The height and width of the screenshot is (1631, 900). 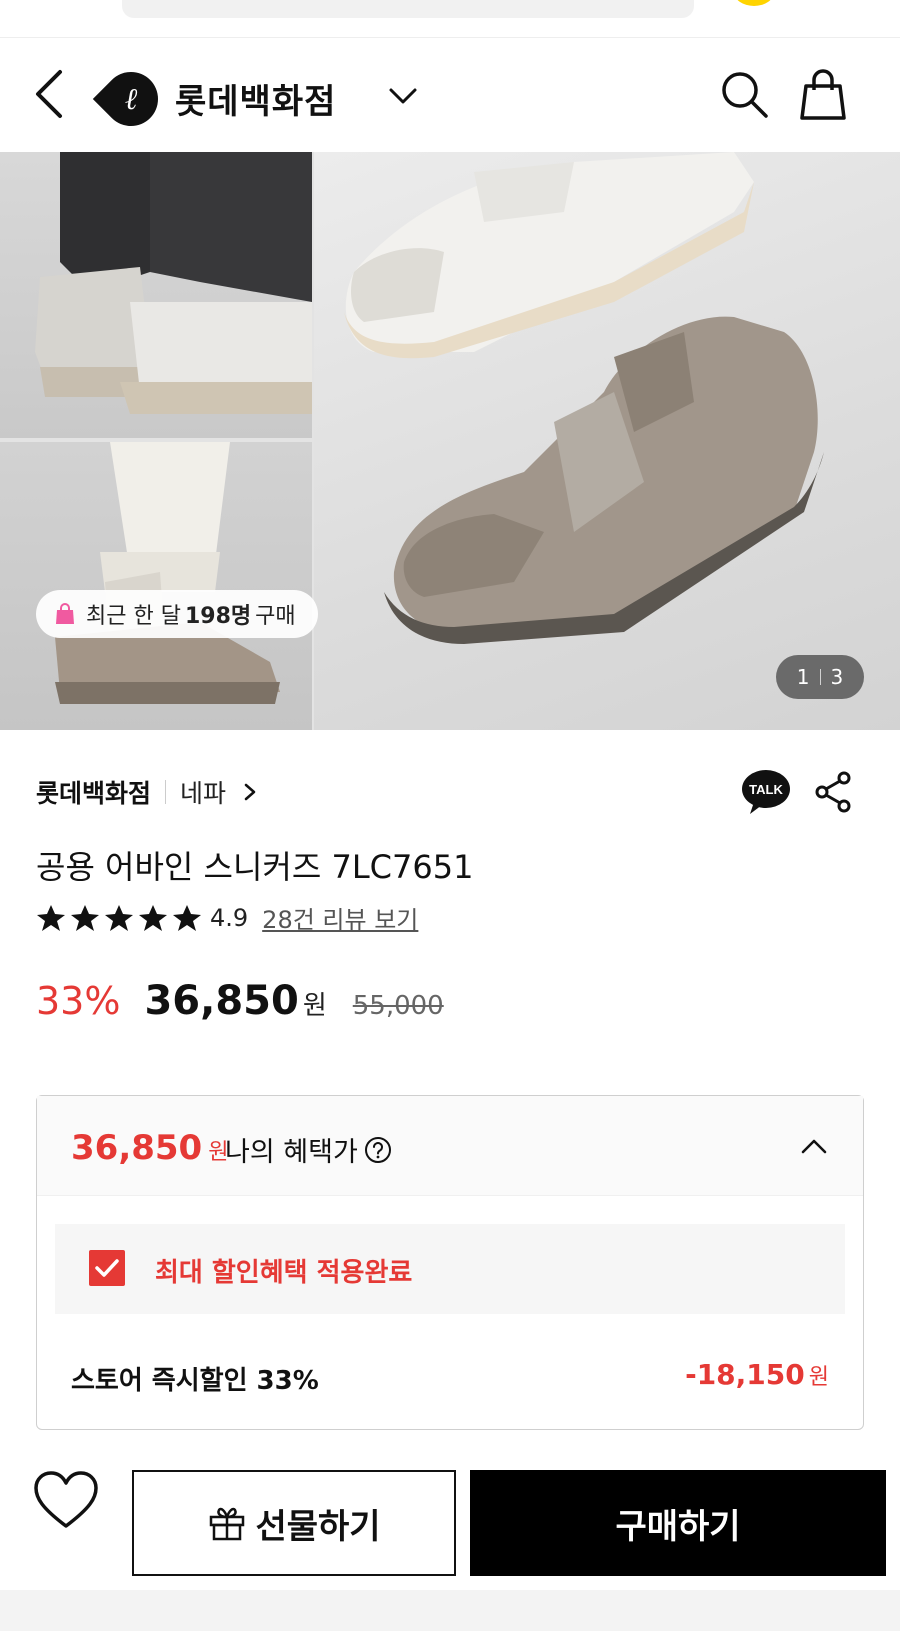 What do you see at coordinates (450, 1610) in the screenshot?
I see `system-nav-strip` at bounding box center [450, 1610].